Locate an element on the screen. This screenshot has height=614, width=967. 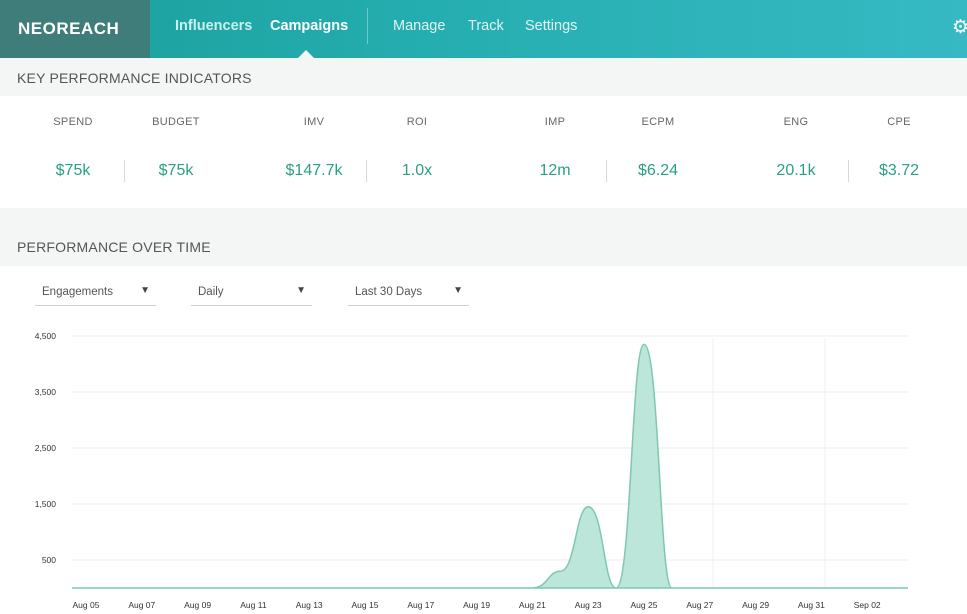
kpi-label-cpe: CPE is located at coordinates (899, 122).